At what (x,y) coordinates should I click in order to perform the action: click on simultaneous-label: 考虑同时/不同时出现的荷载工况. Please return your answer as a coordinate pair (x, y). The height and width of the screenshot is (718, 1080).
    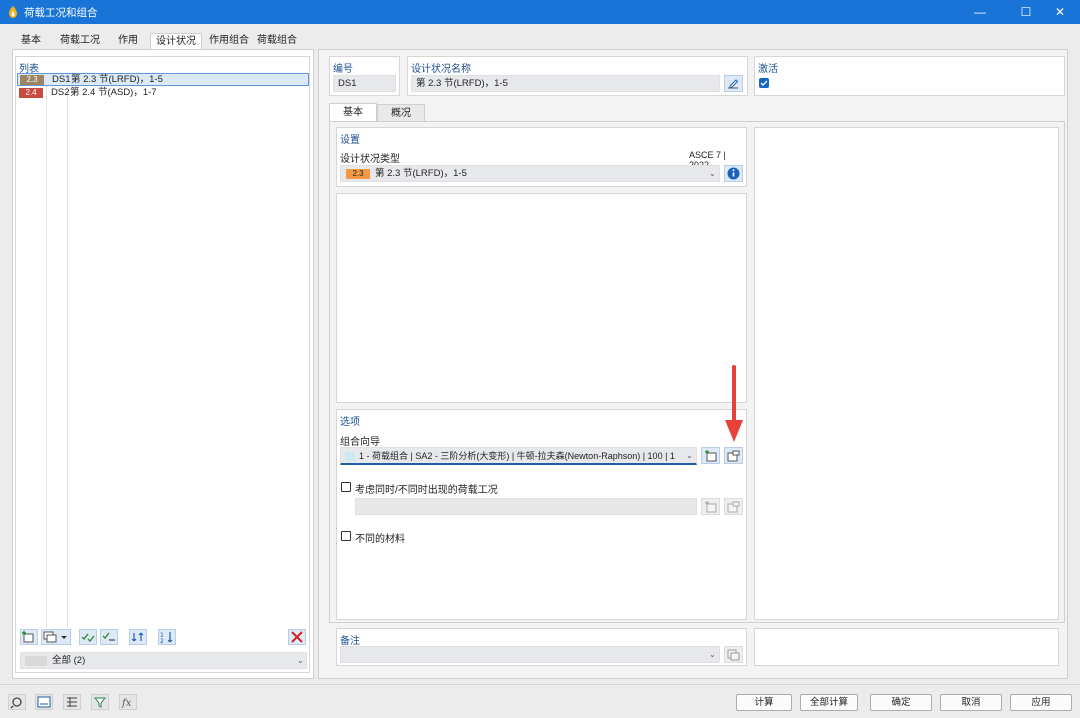
    Looking at the image, I should click on (426, 490).